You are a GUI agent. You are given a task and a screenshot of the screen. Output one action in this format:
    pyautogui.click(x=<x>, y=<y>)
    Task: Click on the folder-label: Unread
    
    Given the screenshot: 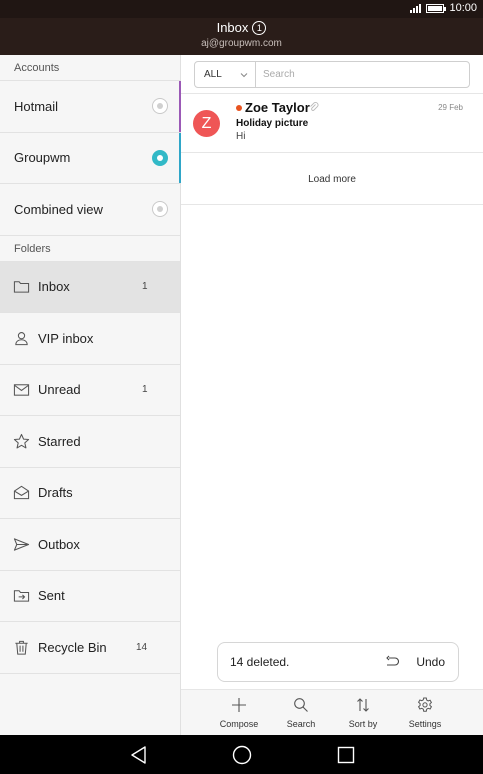 What is the action you would take?
    pyautogui.click(x=59, y=390)
    